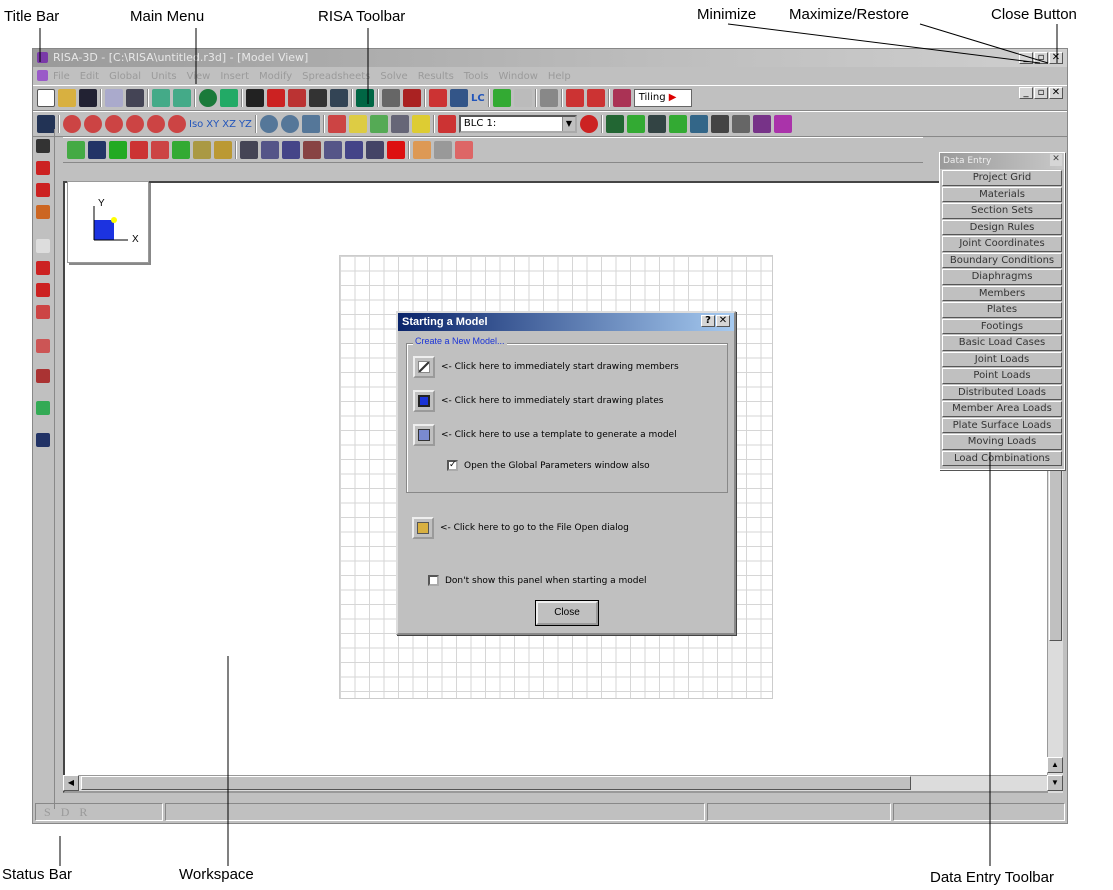 Image resolution: width=1113 pixels, height=890 pixels. Describe the element at coordinates (574, 98) in the screenshot. I see `report-icon` at that location.